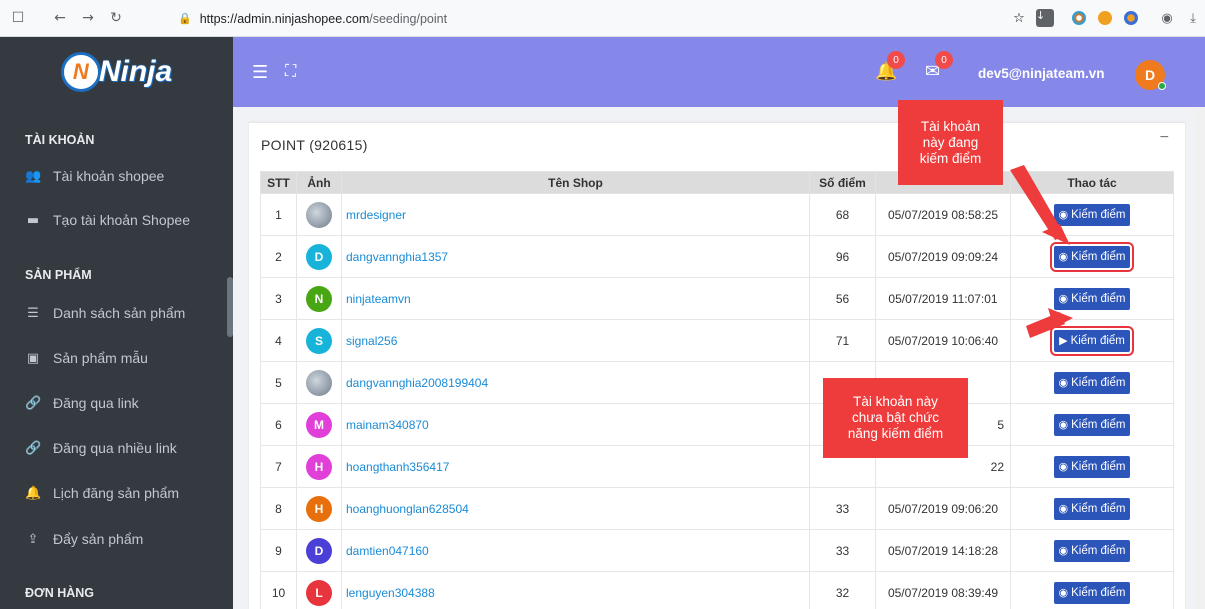  I want to click on download-icon: ⤓, so click(1193, 18).